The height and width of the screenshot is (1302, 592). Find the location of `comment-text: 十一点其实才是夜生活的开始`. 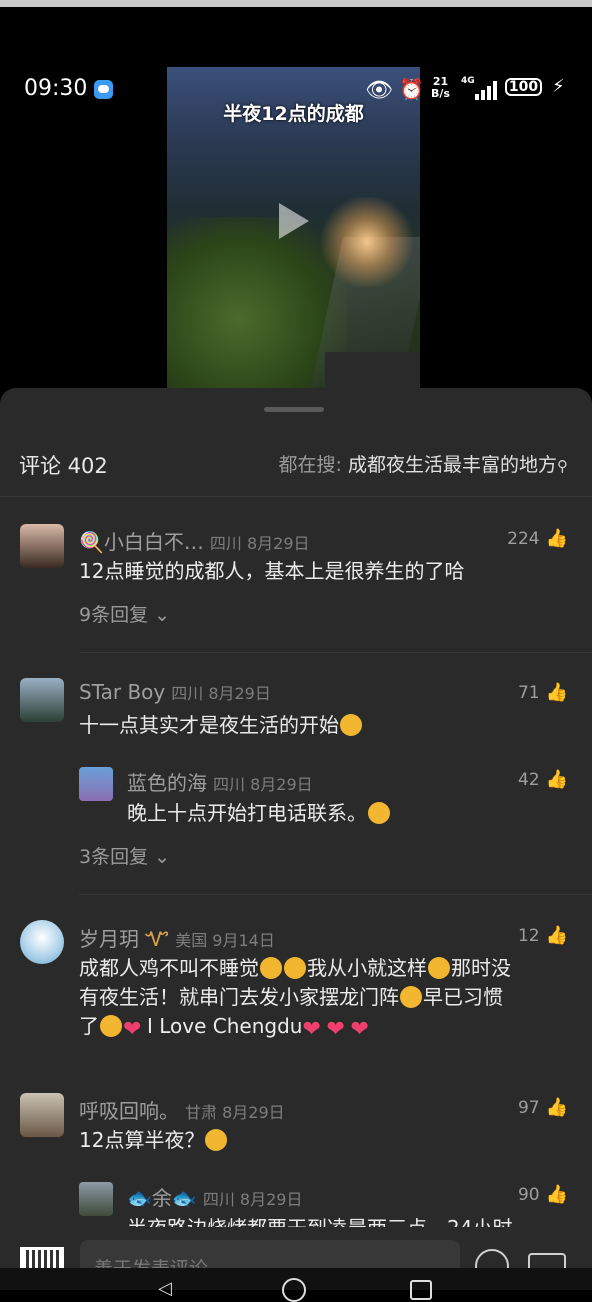

comment-text: 十一点其实才是夜生活的开始 is located at coordinates (221, 725).